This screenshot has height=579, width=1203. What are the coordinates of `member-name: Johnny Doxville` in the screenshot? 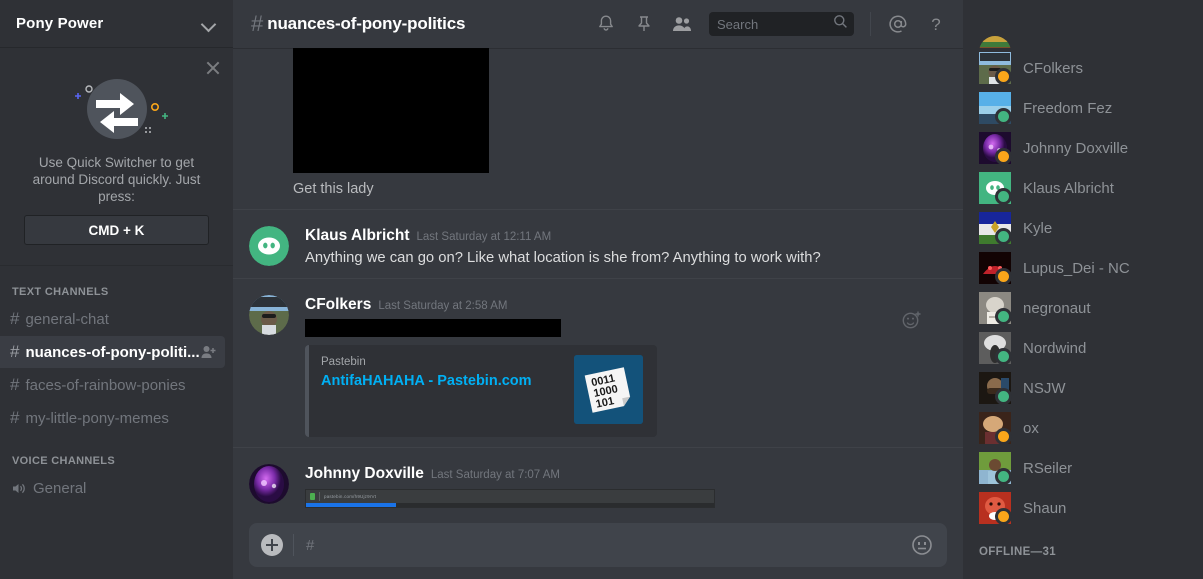 It's located at (1076, 148).